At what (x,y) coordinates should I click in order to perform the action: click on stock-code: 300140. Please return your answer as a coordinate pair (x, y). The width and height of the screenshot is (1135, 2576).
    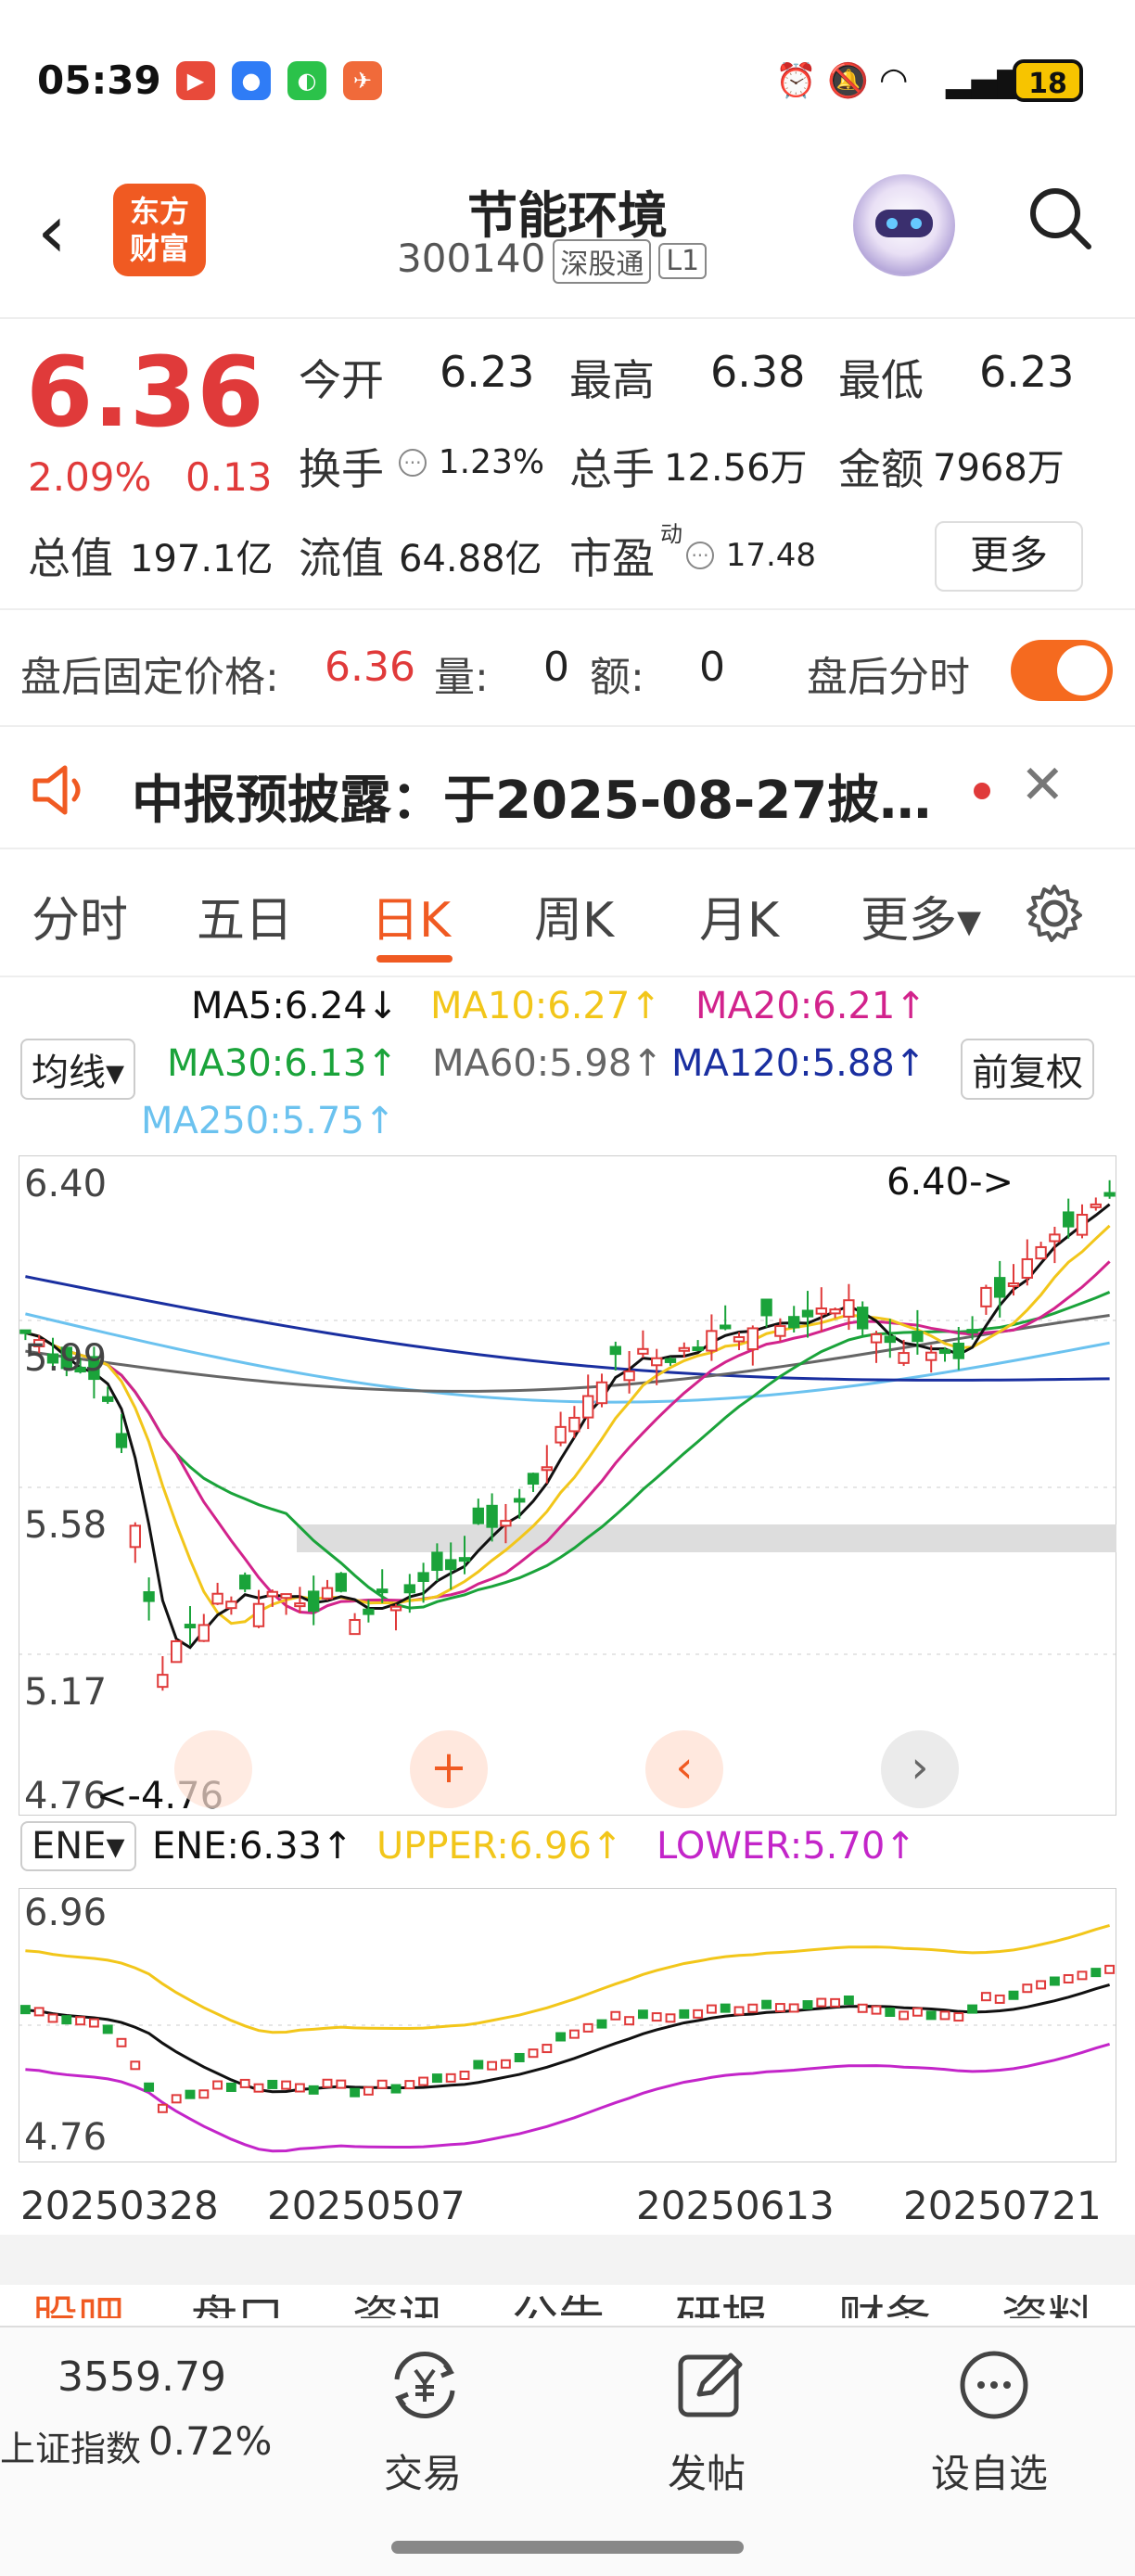
    Looking at the image, I should click on (472, 258).